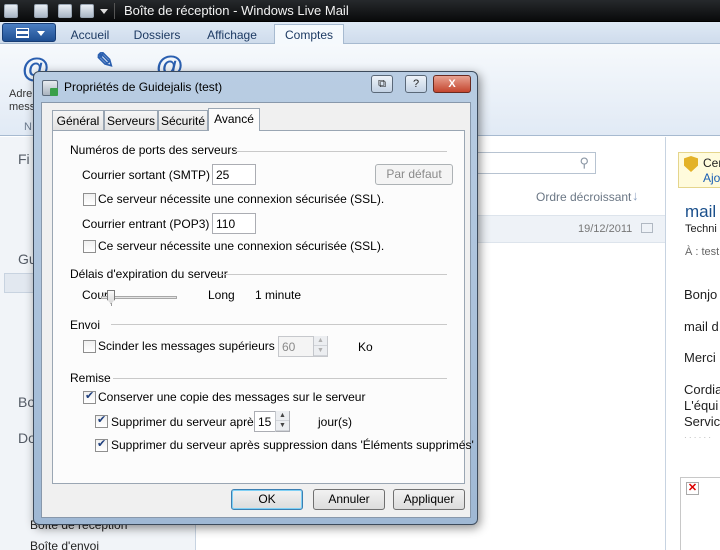 The image size is (720, 550). Describe the element at coordinates (583, 197) in the screenshot. I see `sort-order-label: Ordre décroissant` at that location.